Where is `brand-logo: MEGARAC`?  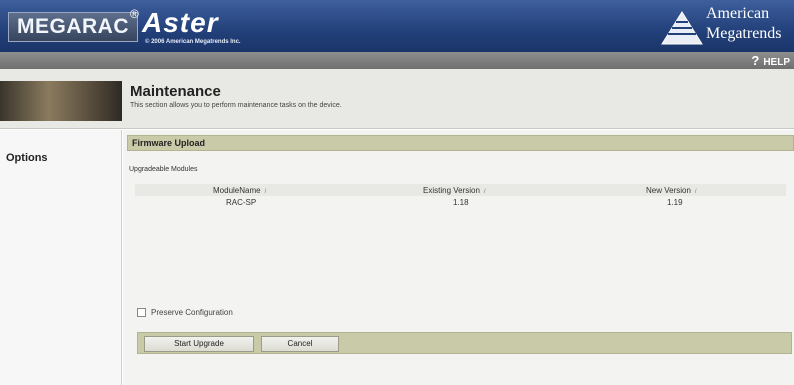
brand-logo: MEGARAC is located at coordinates (73, 27).